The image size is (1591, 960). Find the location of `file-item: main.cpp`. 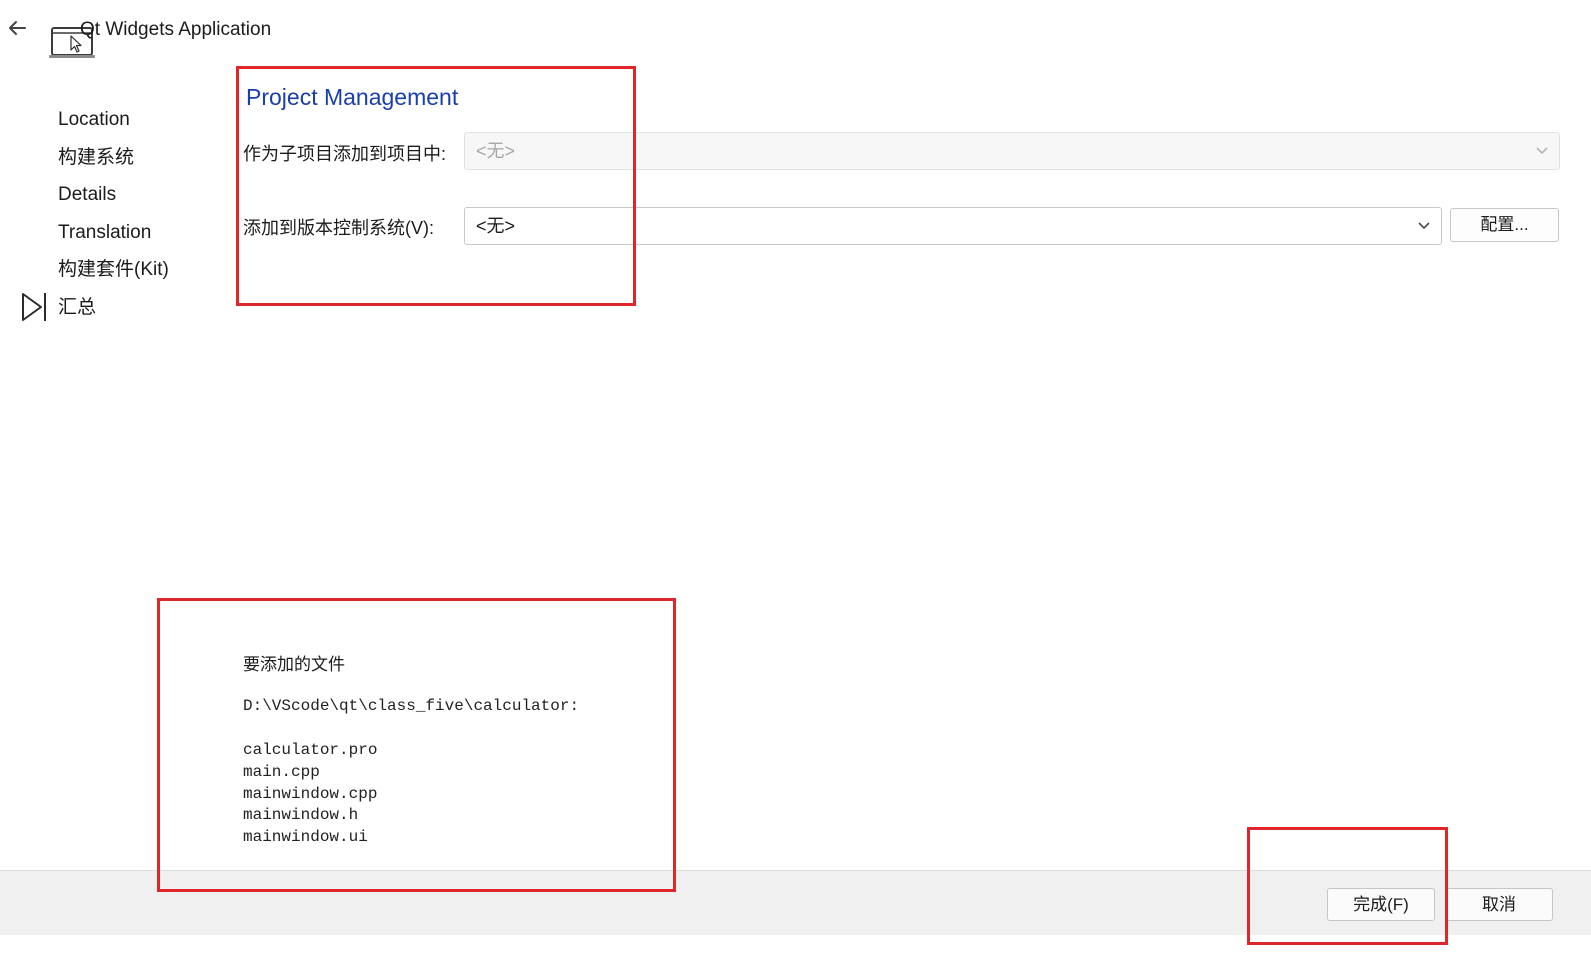

file-item: main.cpp is located at coordinates (281, 771).